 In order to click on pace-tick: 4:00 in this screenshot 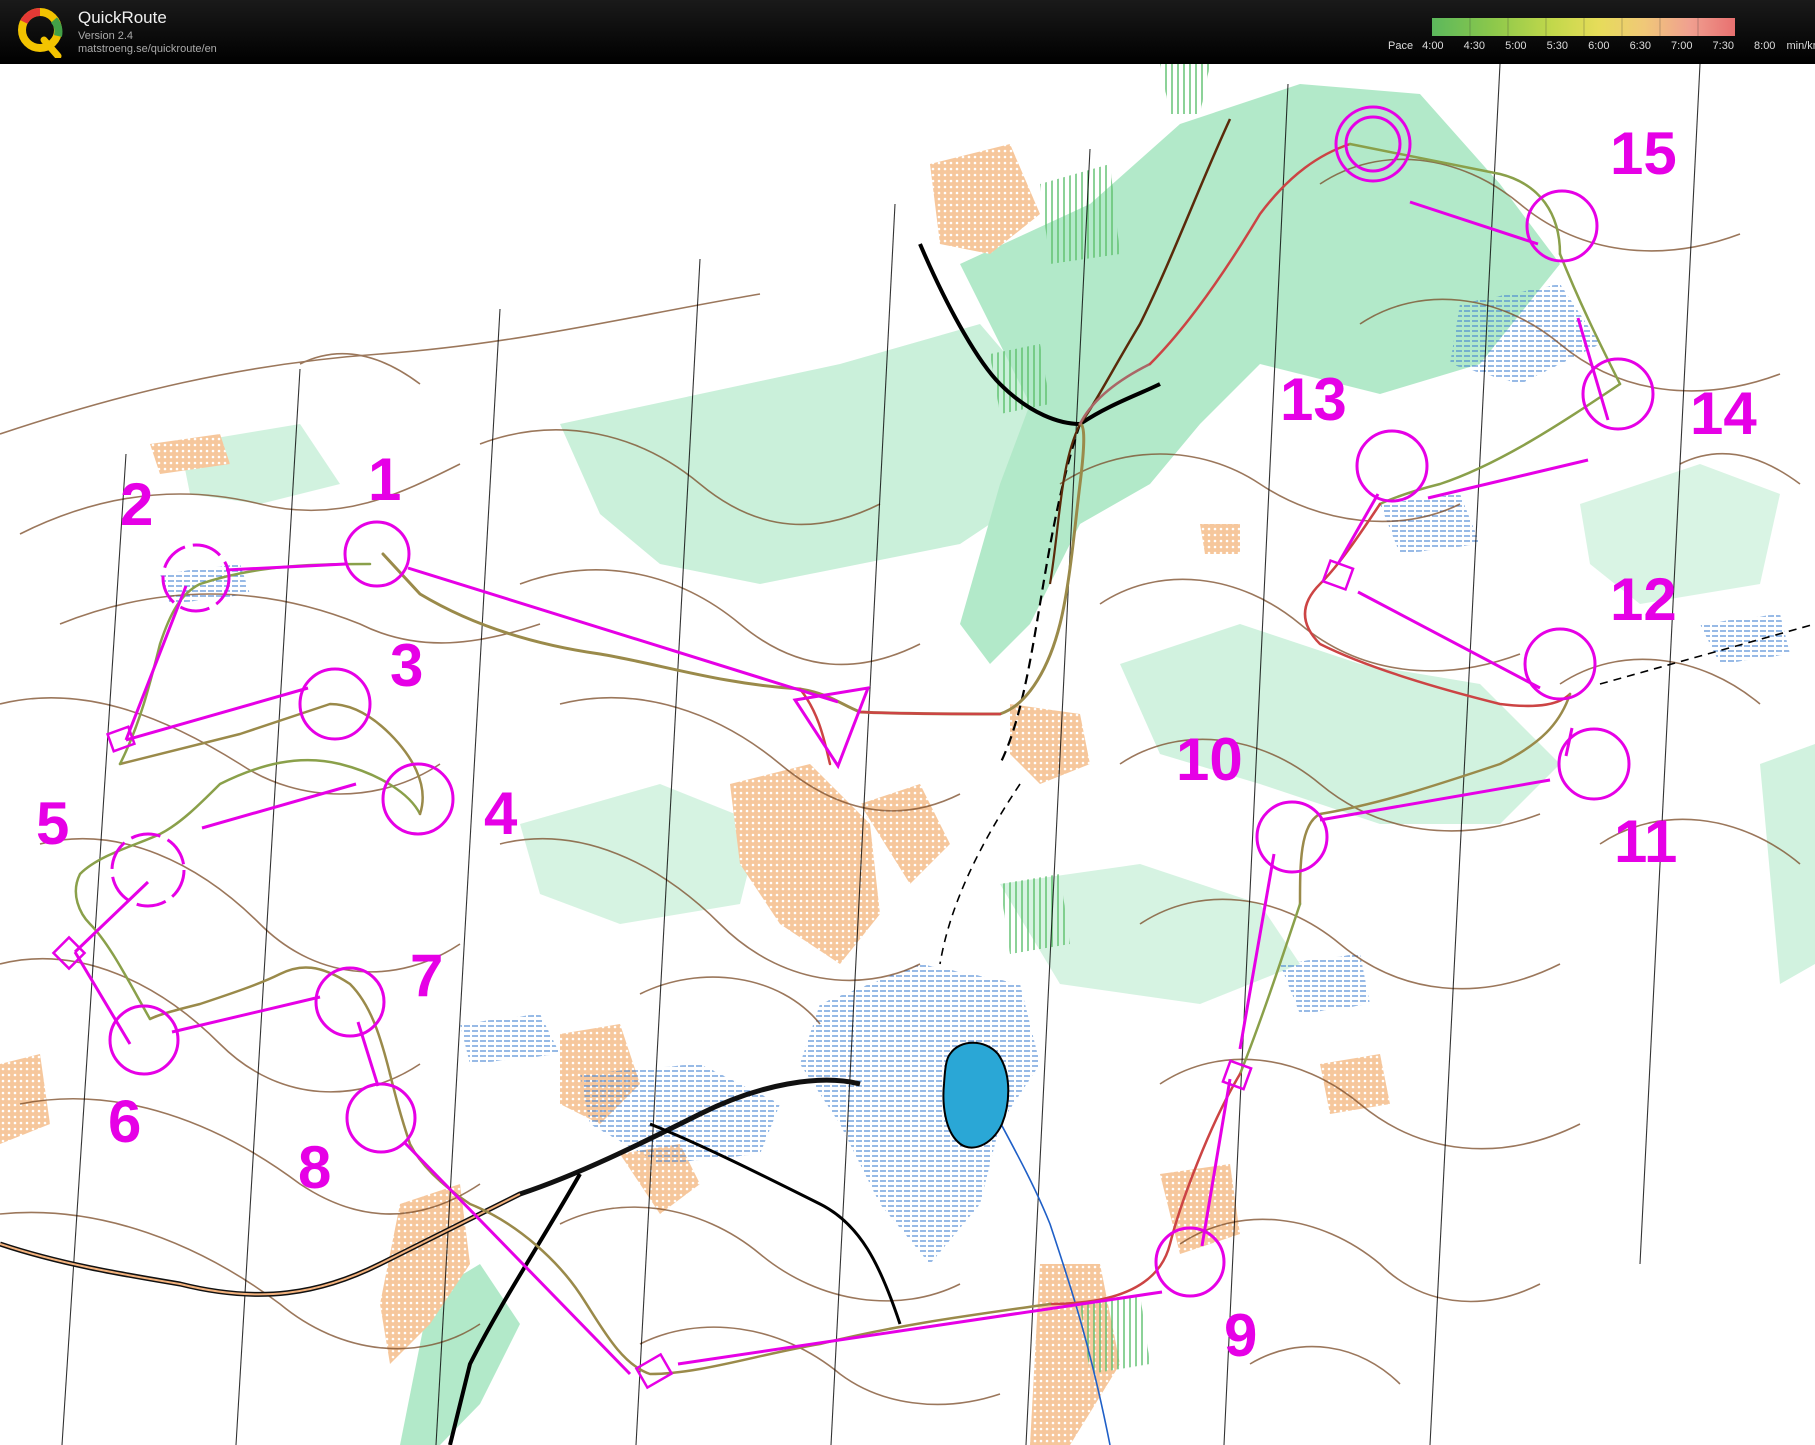, I will do `click(1433, 46)`.